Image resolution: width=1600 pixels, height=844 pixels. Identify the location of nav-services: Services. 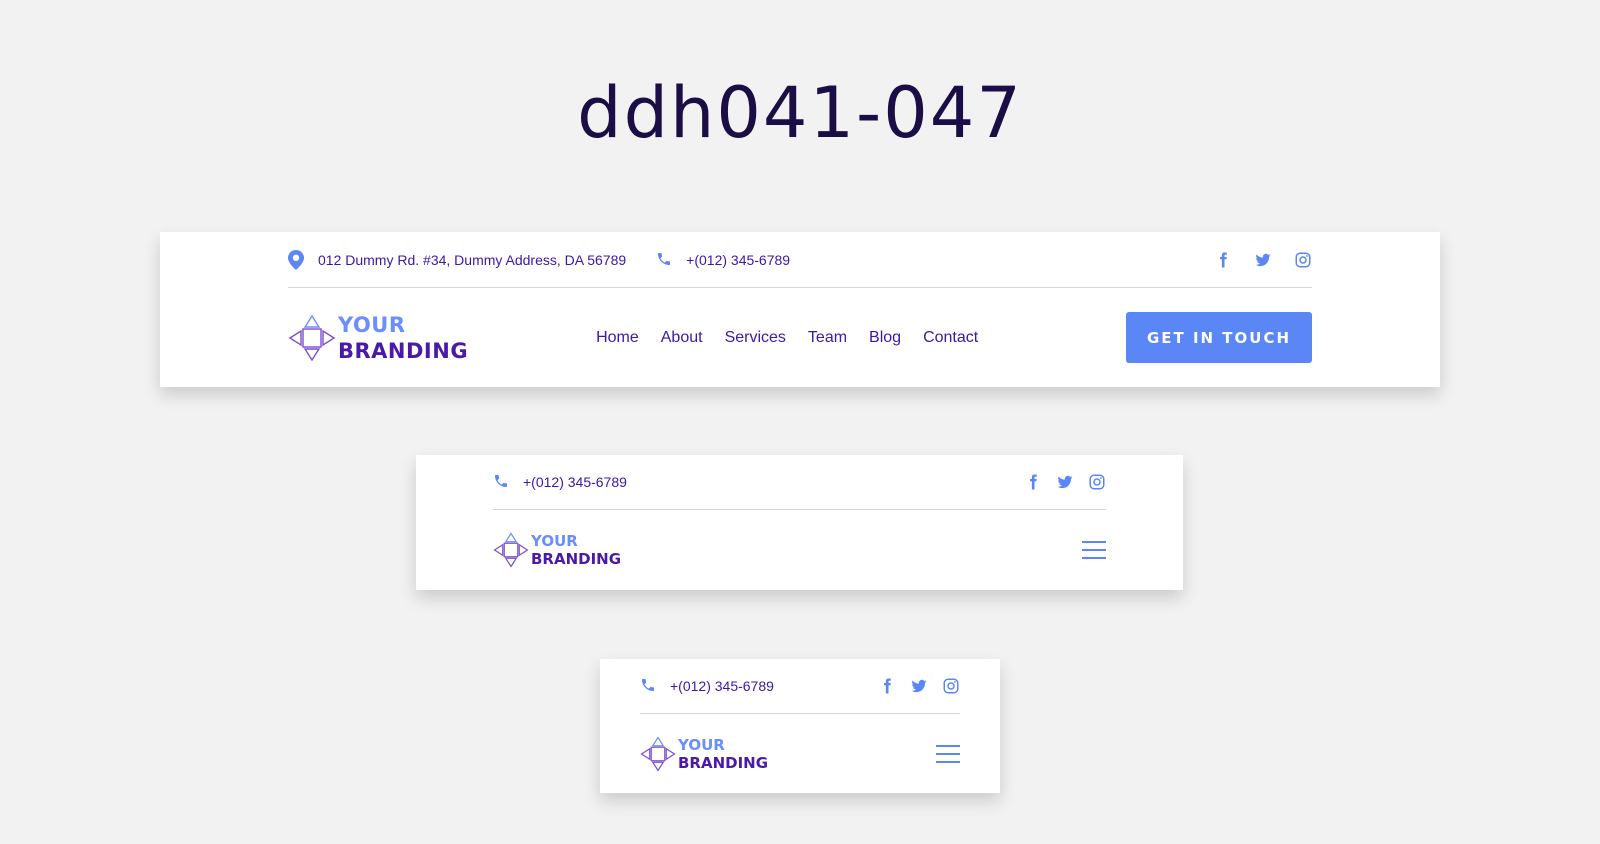
(755, 338).